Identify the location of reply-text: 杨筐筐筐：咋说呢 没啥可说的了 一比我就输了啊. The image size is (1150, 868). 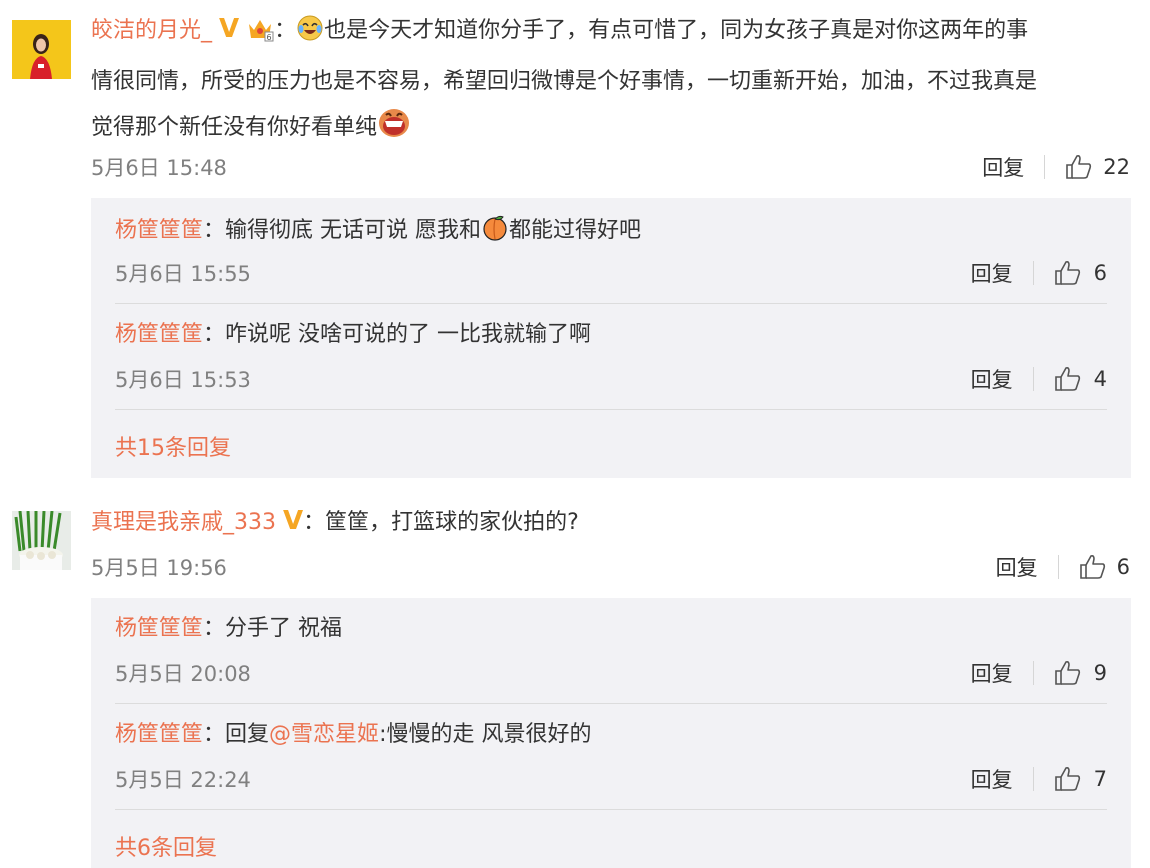
(353, 335).